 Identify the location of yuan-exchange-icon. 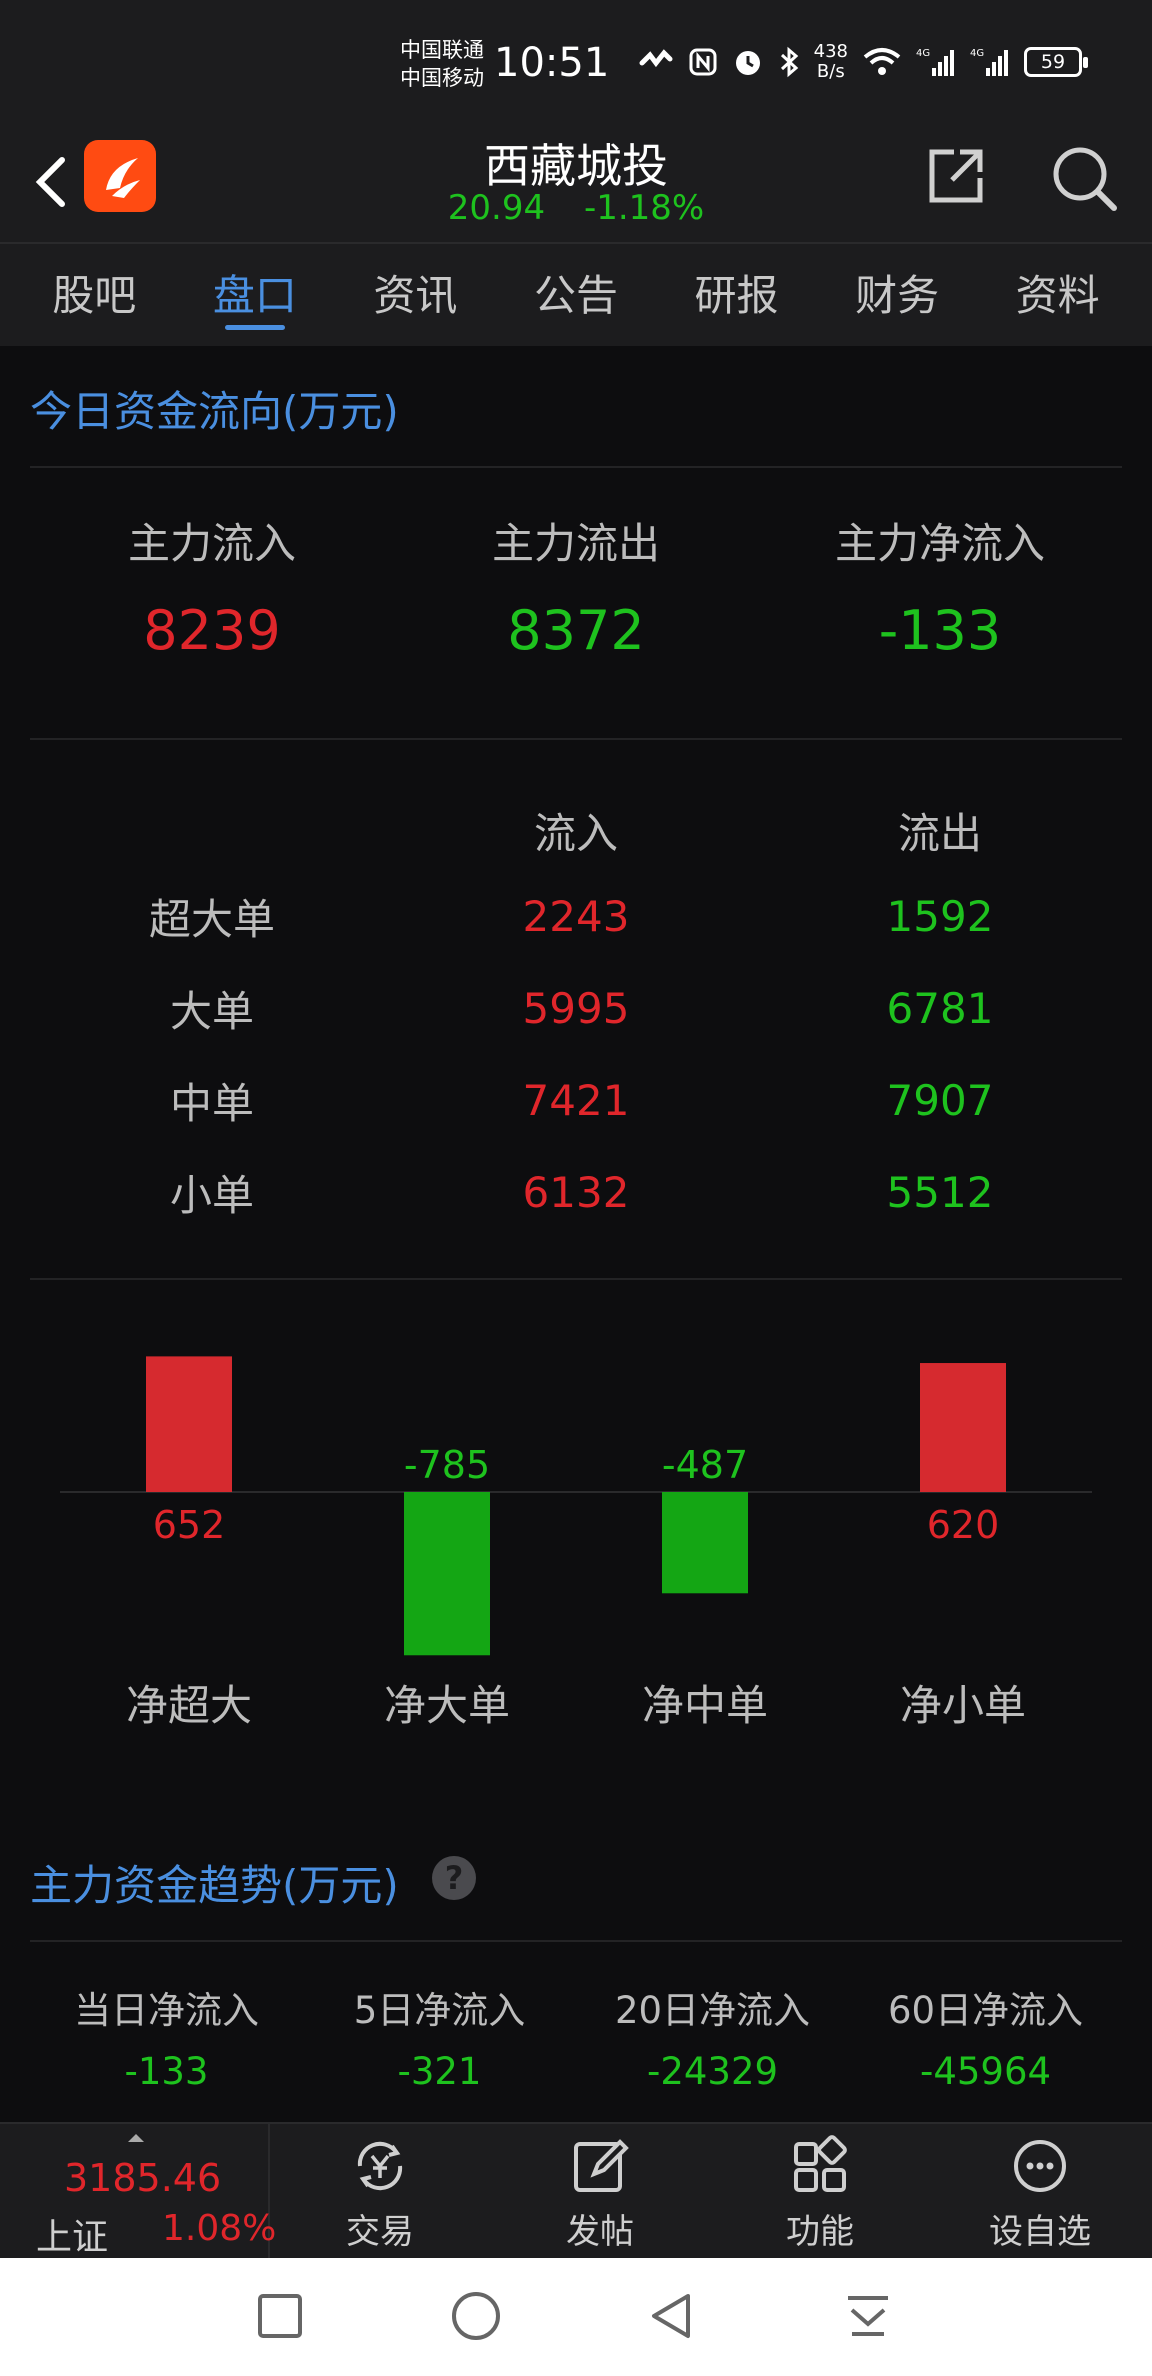
(380, 2166).